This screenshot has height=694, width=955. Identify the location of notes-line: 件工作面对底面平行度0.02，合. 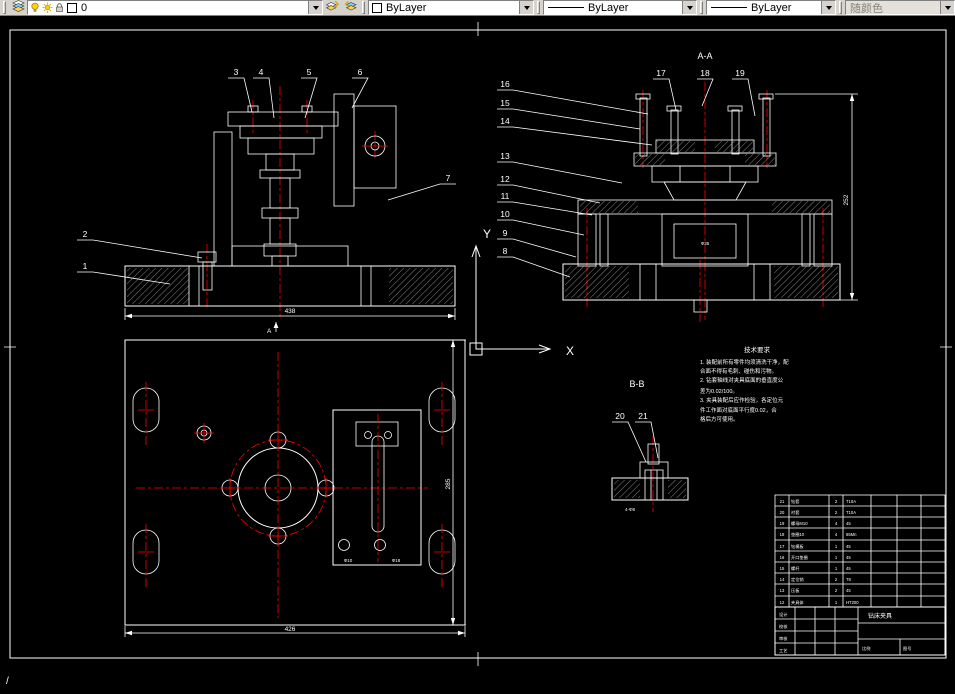
(738, 410).